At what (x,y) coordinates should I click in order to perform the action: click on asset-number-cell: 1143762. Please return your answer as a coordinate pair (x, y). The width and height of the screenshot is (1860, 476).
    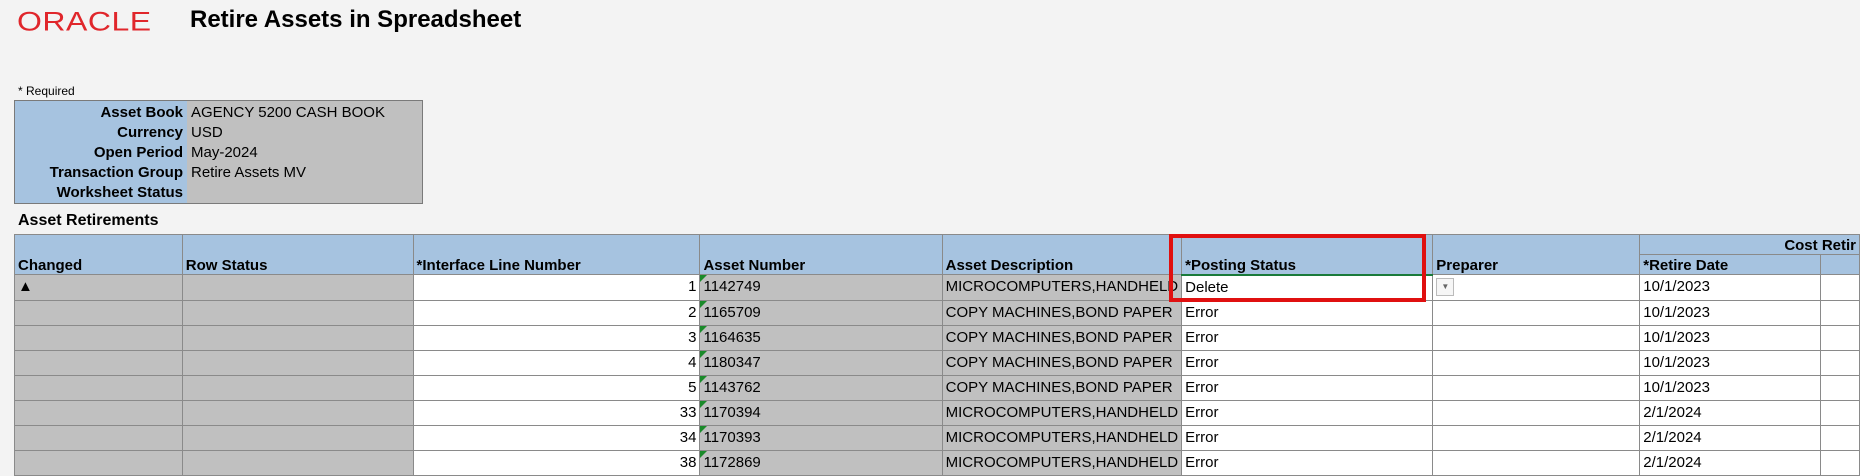
    Looking at the image, I should click on (821, 387).